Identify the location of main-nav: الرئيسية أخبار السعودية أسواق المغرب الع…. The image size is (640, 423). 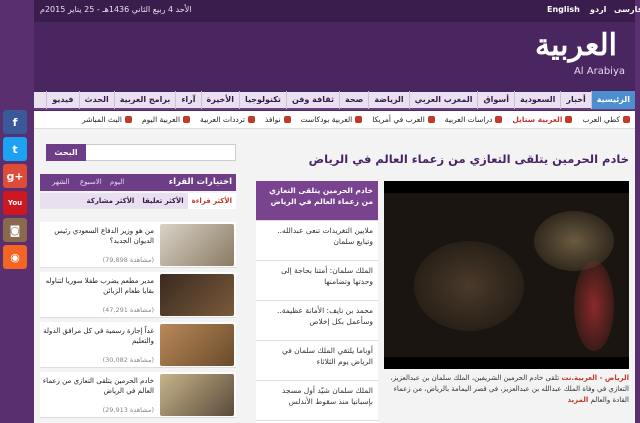
(334, 100).